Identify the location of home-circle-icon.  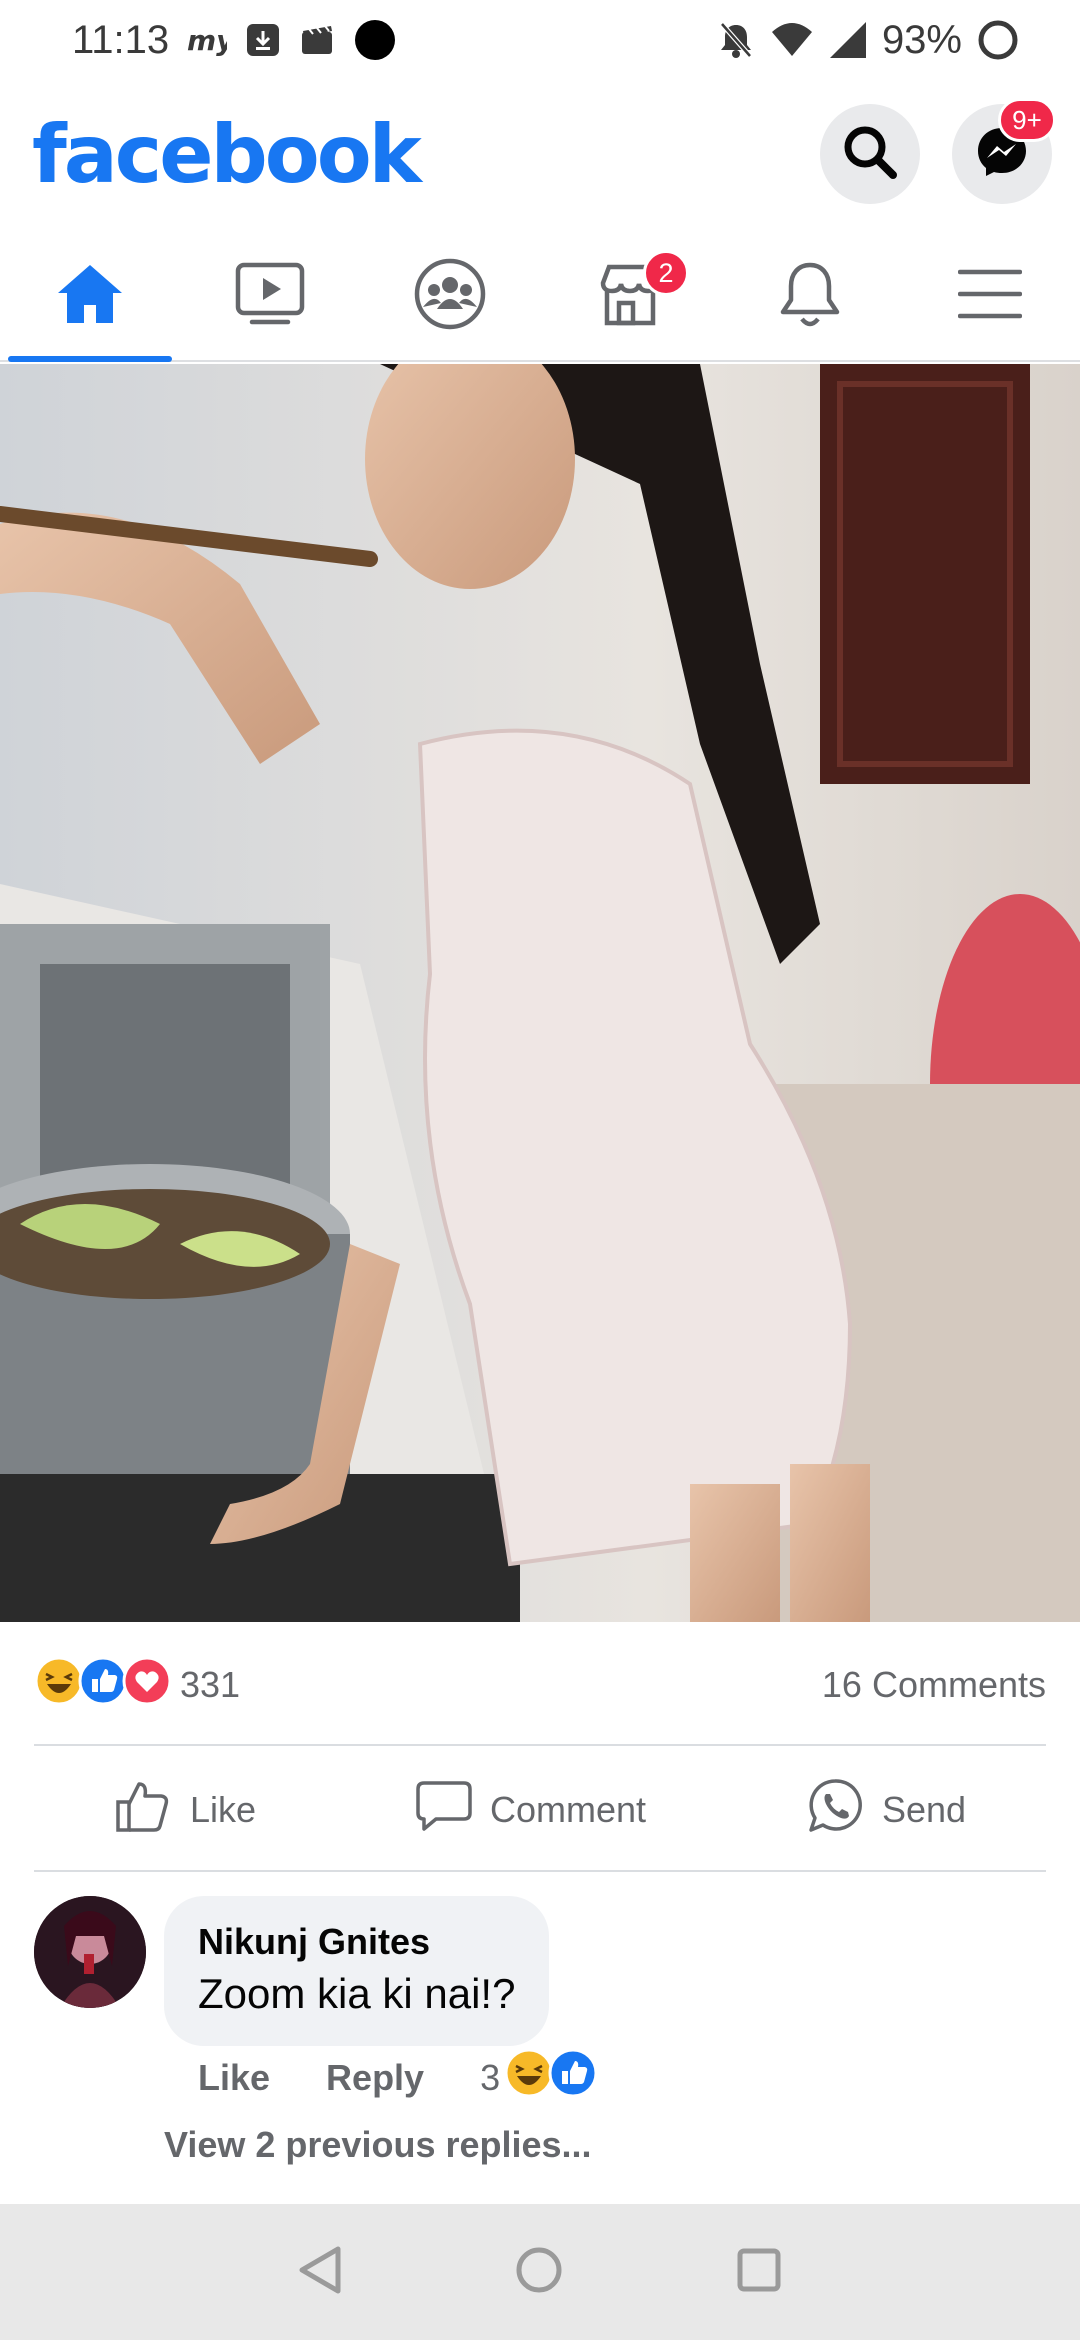
(539, 2272).